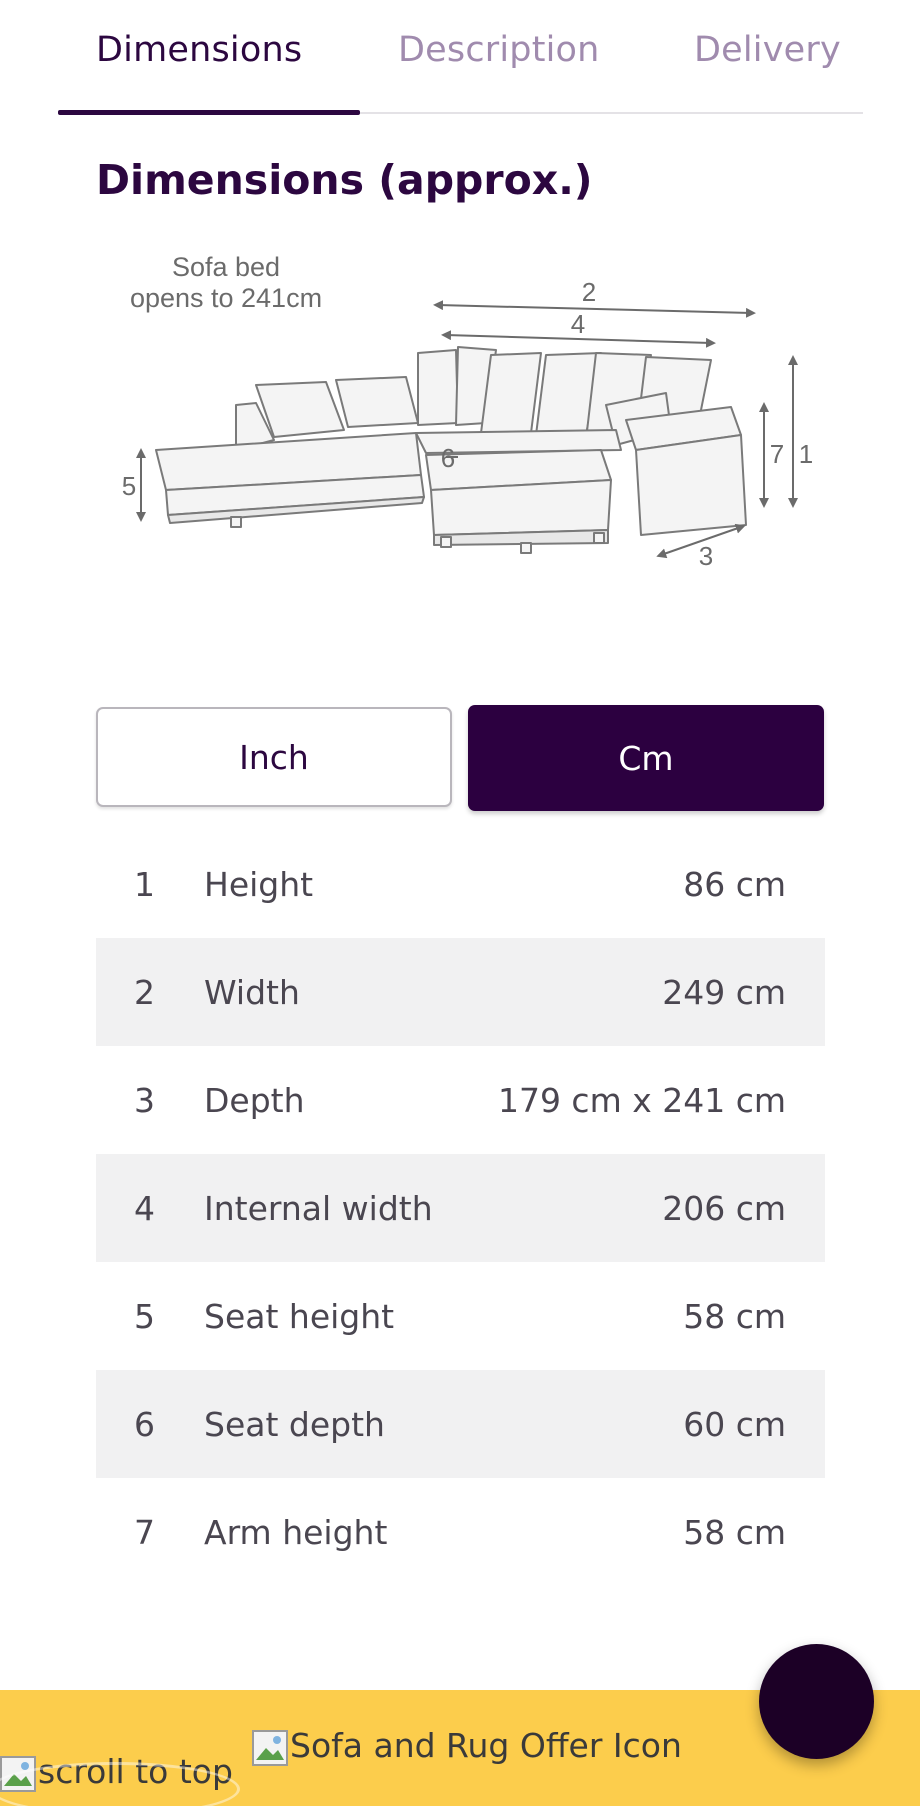 This screenshot has height=1806, width=920. Describe the element at coordinates (344, 180) in the screenshot. I see `section-title: Dimensions (approx.)` at that location.